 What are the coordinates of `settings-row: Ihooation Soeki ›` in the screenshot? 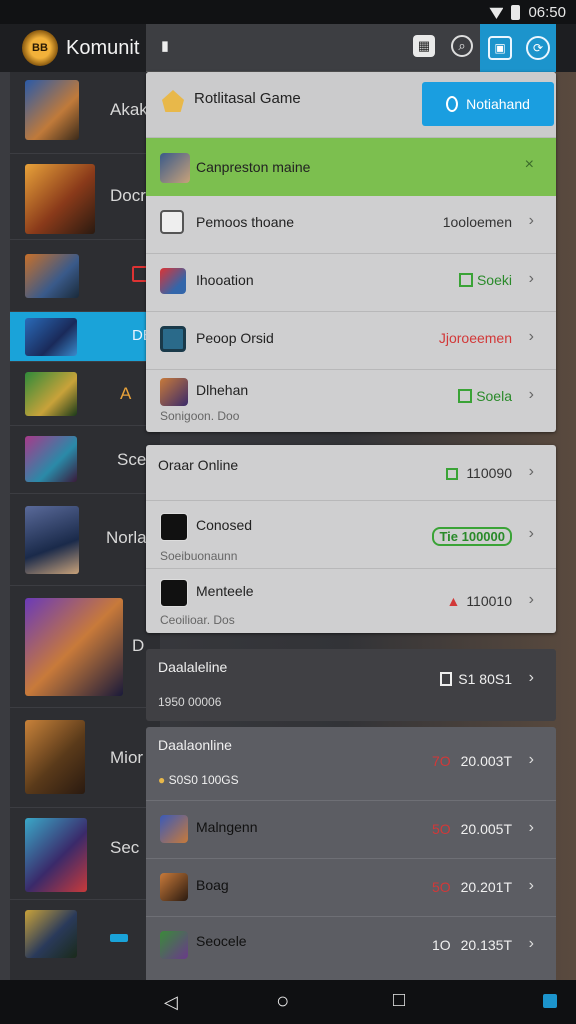 It's located at (351, 283).